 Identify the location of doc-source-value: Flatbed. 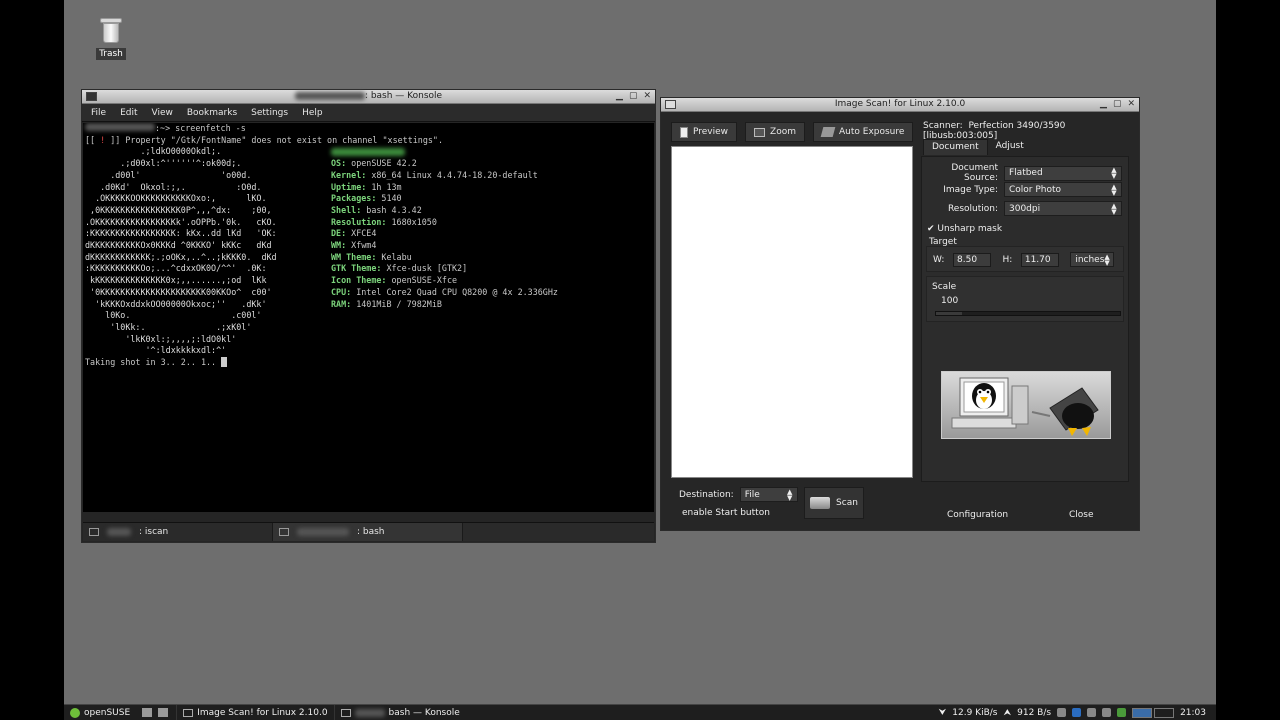
(1026, 173).